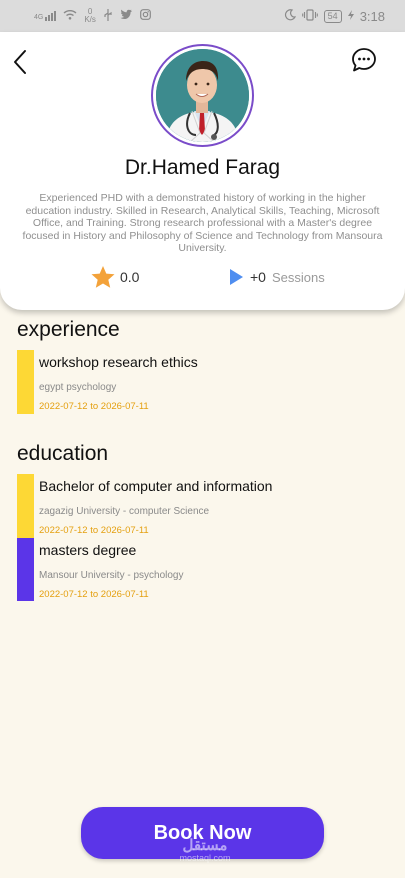  I want to click on moon-icon, so click(290, 16).